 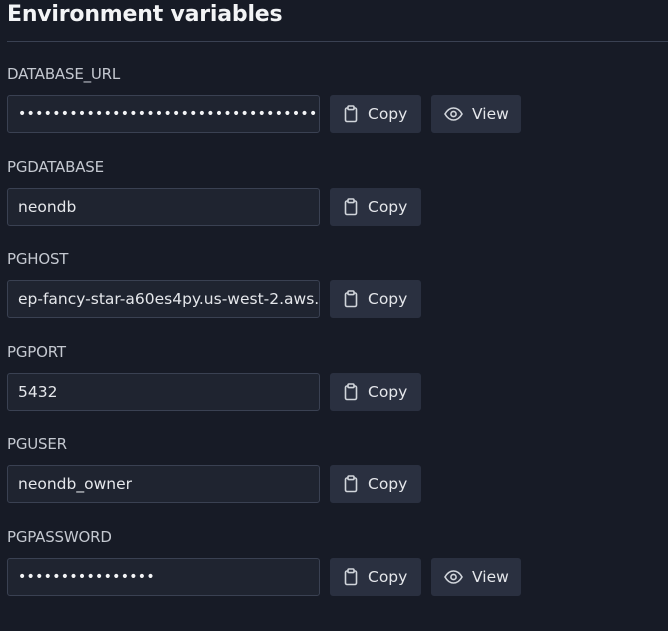 I want to click on var-label: DATABASE_URL, so click(x=64, y=74).